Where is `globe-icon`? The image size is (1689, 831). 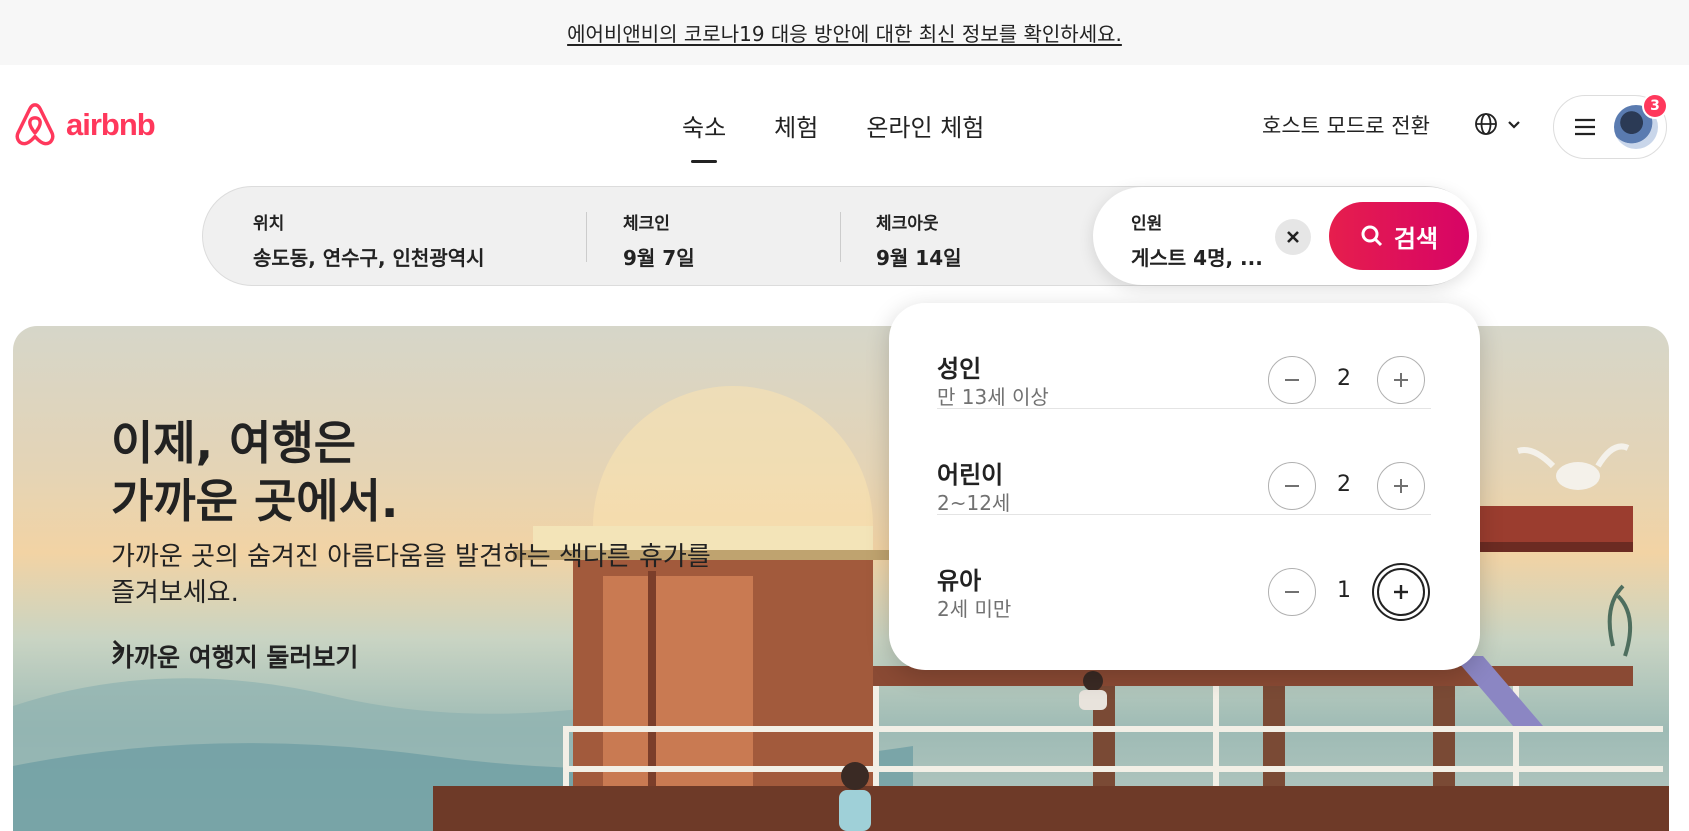
globe-icon is located at coordinates (1486, 124).